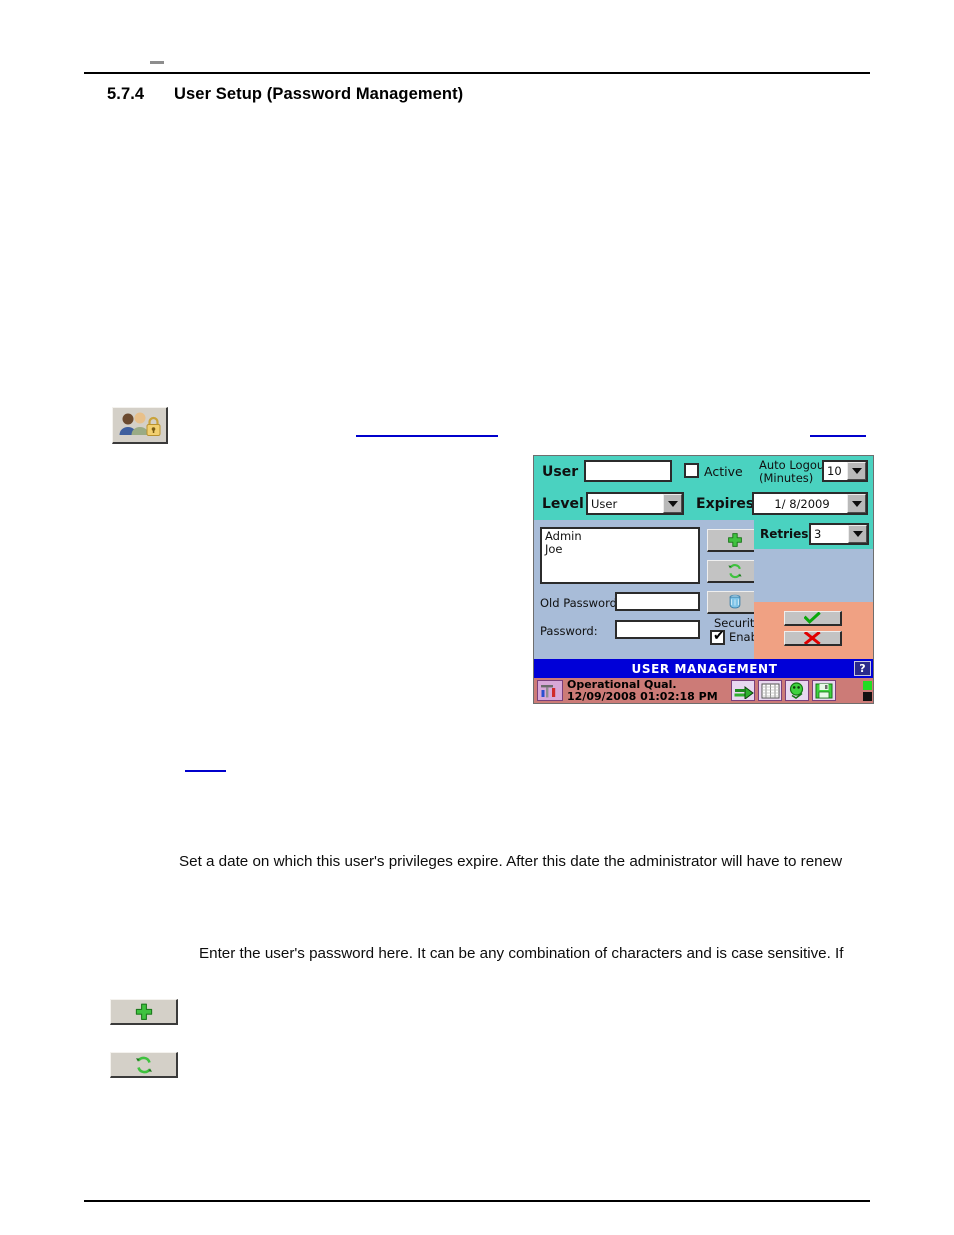 The image size is (954, 1235). Describe the element at coordinates (620, 549) in the screenshot. I see `list-item: Joe` at that location.